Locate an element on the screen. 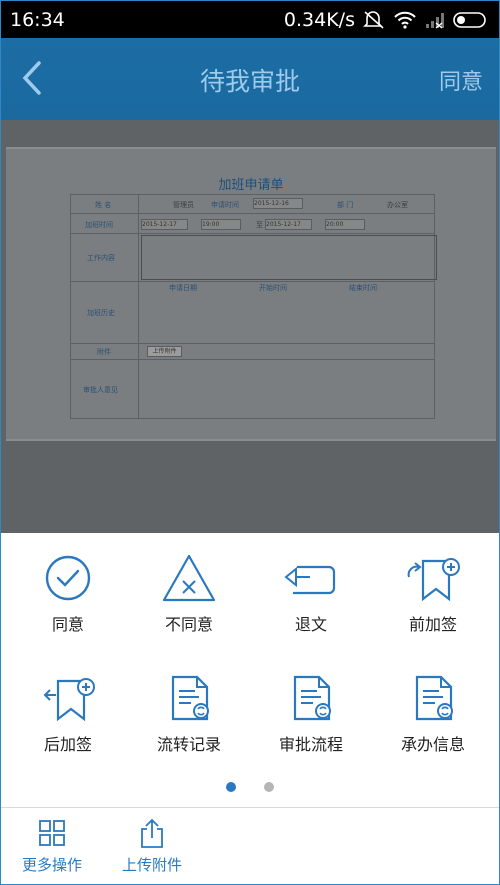 The width and height of the screenshot is (500, 885). flag-add-icon is located at coordinates (433, 580).